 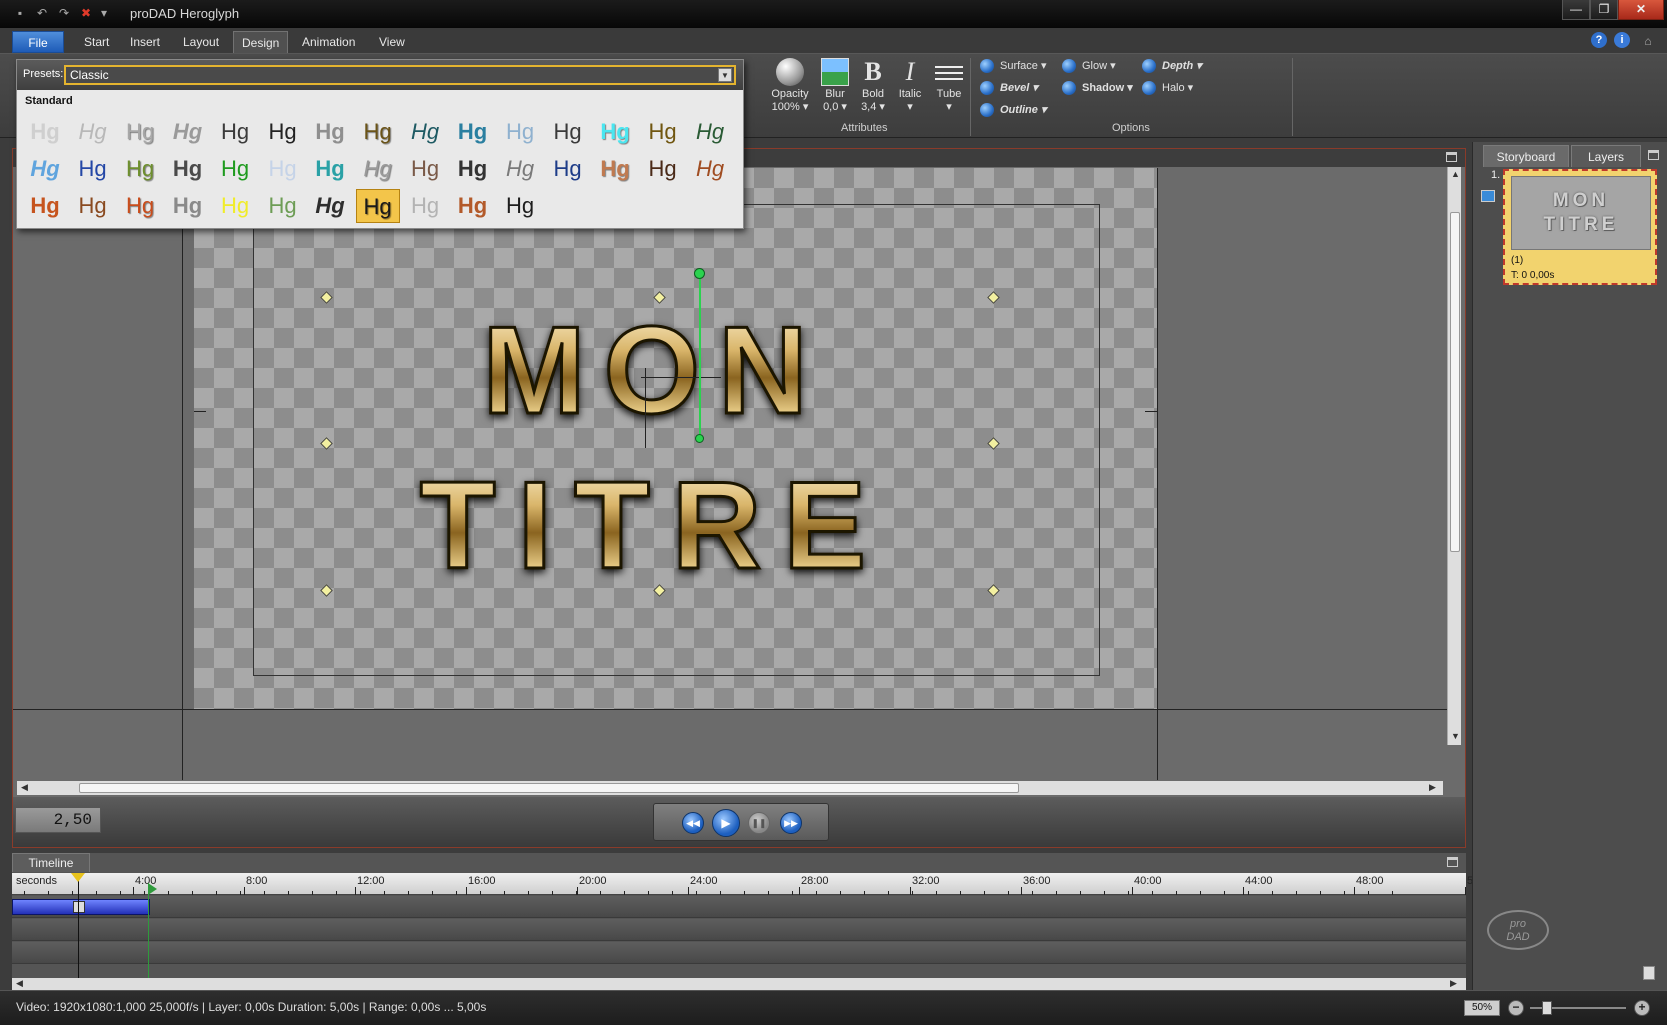 What do you see at coordinates (104, 13) in the screenshot?
I see `dropdown-icon: ▾` at bounding box center [104, 13].